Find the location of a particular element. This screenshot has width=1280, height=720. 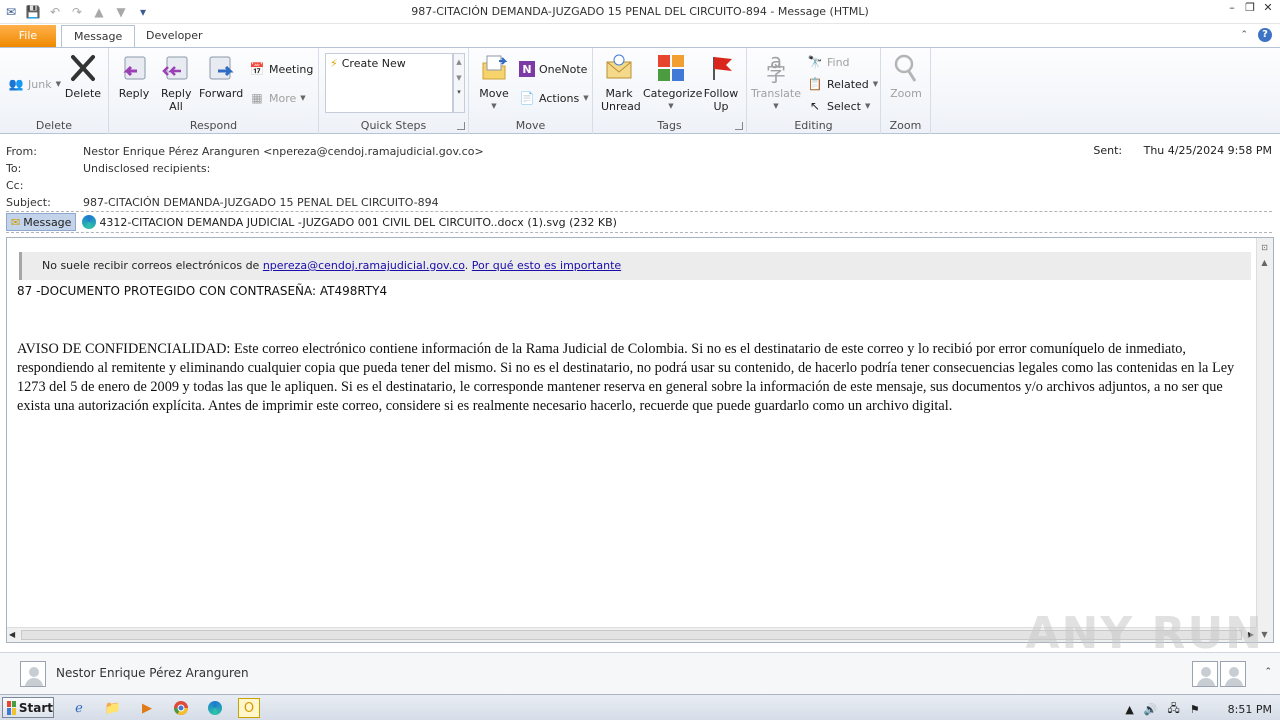

taskbar: Start ℯ 📁 ▶ O ▲ 🔊 🖧 ⚑ 8:51 PM is located at coordinates (640, 707).